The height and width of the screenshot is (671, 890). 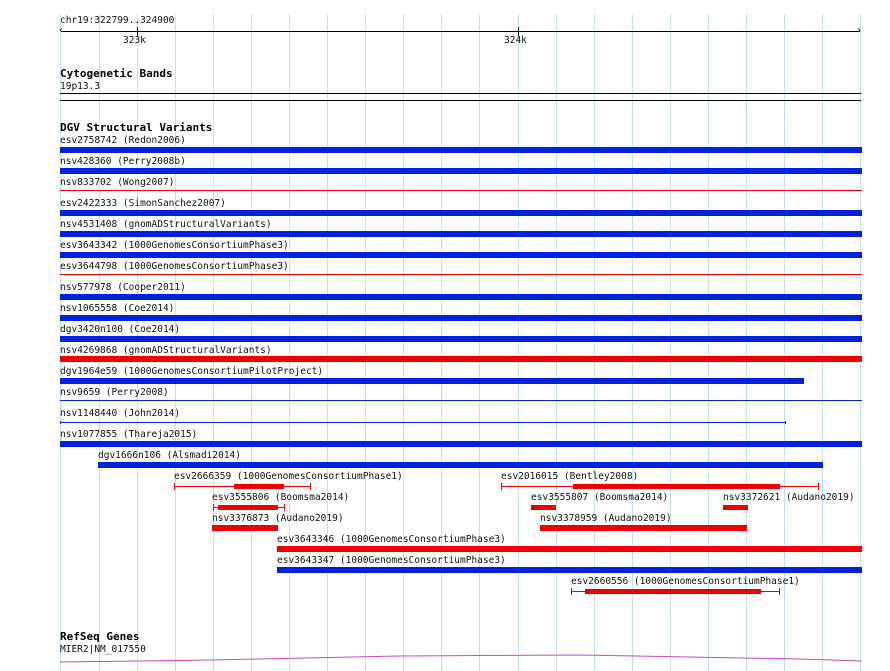 I want to click on refseq-track-title: RefSeq Genes, so click(x=99, y=637).